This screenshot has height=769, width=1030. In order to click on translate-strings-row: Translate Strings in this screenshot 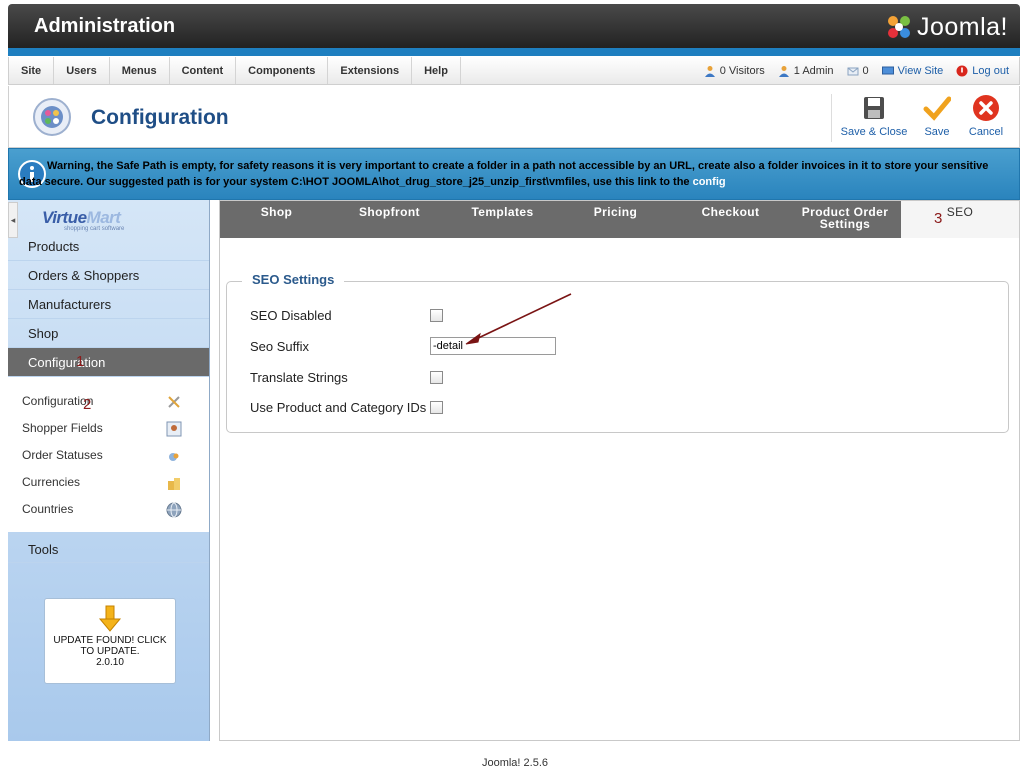, I will do `click(346, 377)`.